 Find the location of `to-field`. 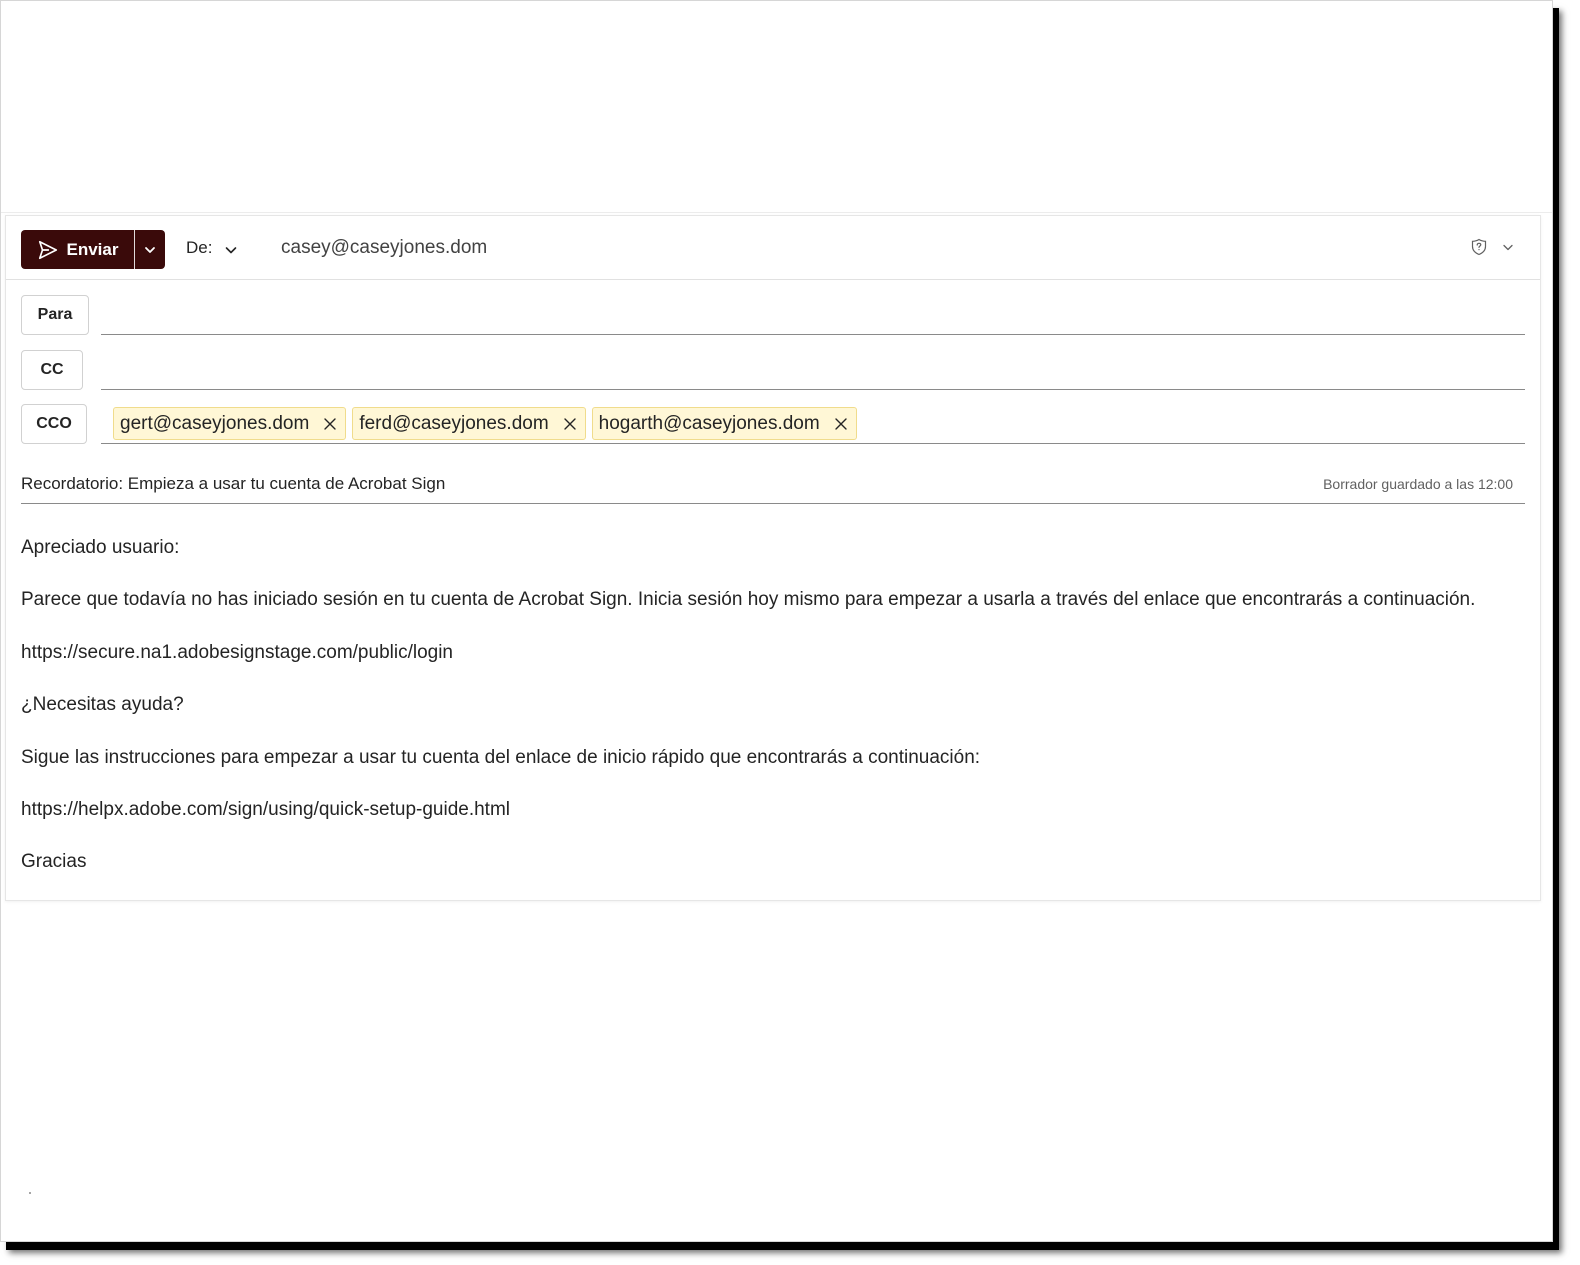

to-field is located at coordinates (813, 315).